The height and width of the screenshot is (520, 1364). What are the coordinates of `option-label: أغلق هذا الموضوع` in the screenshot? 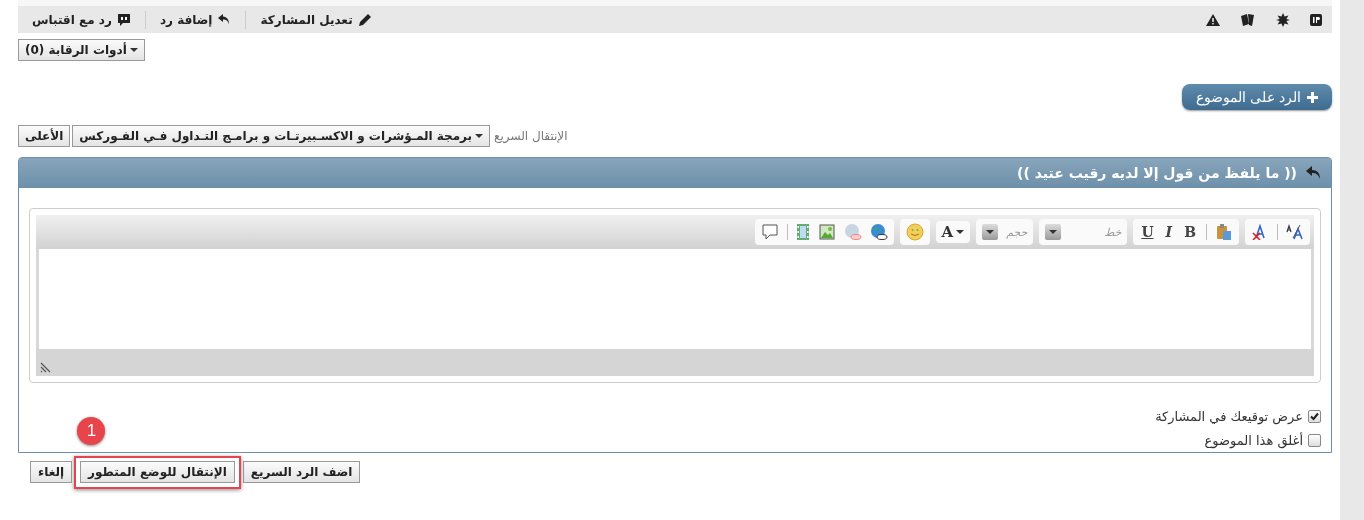 It's located at (1253, 440).